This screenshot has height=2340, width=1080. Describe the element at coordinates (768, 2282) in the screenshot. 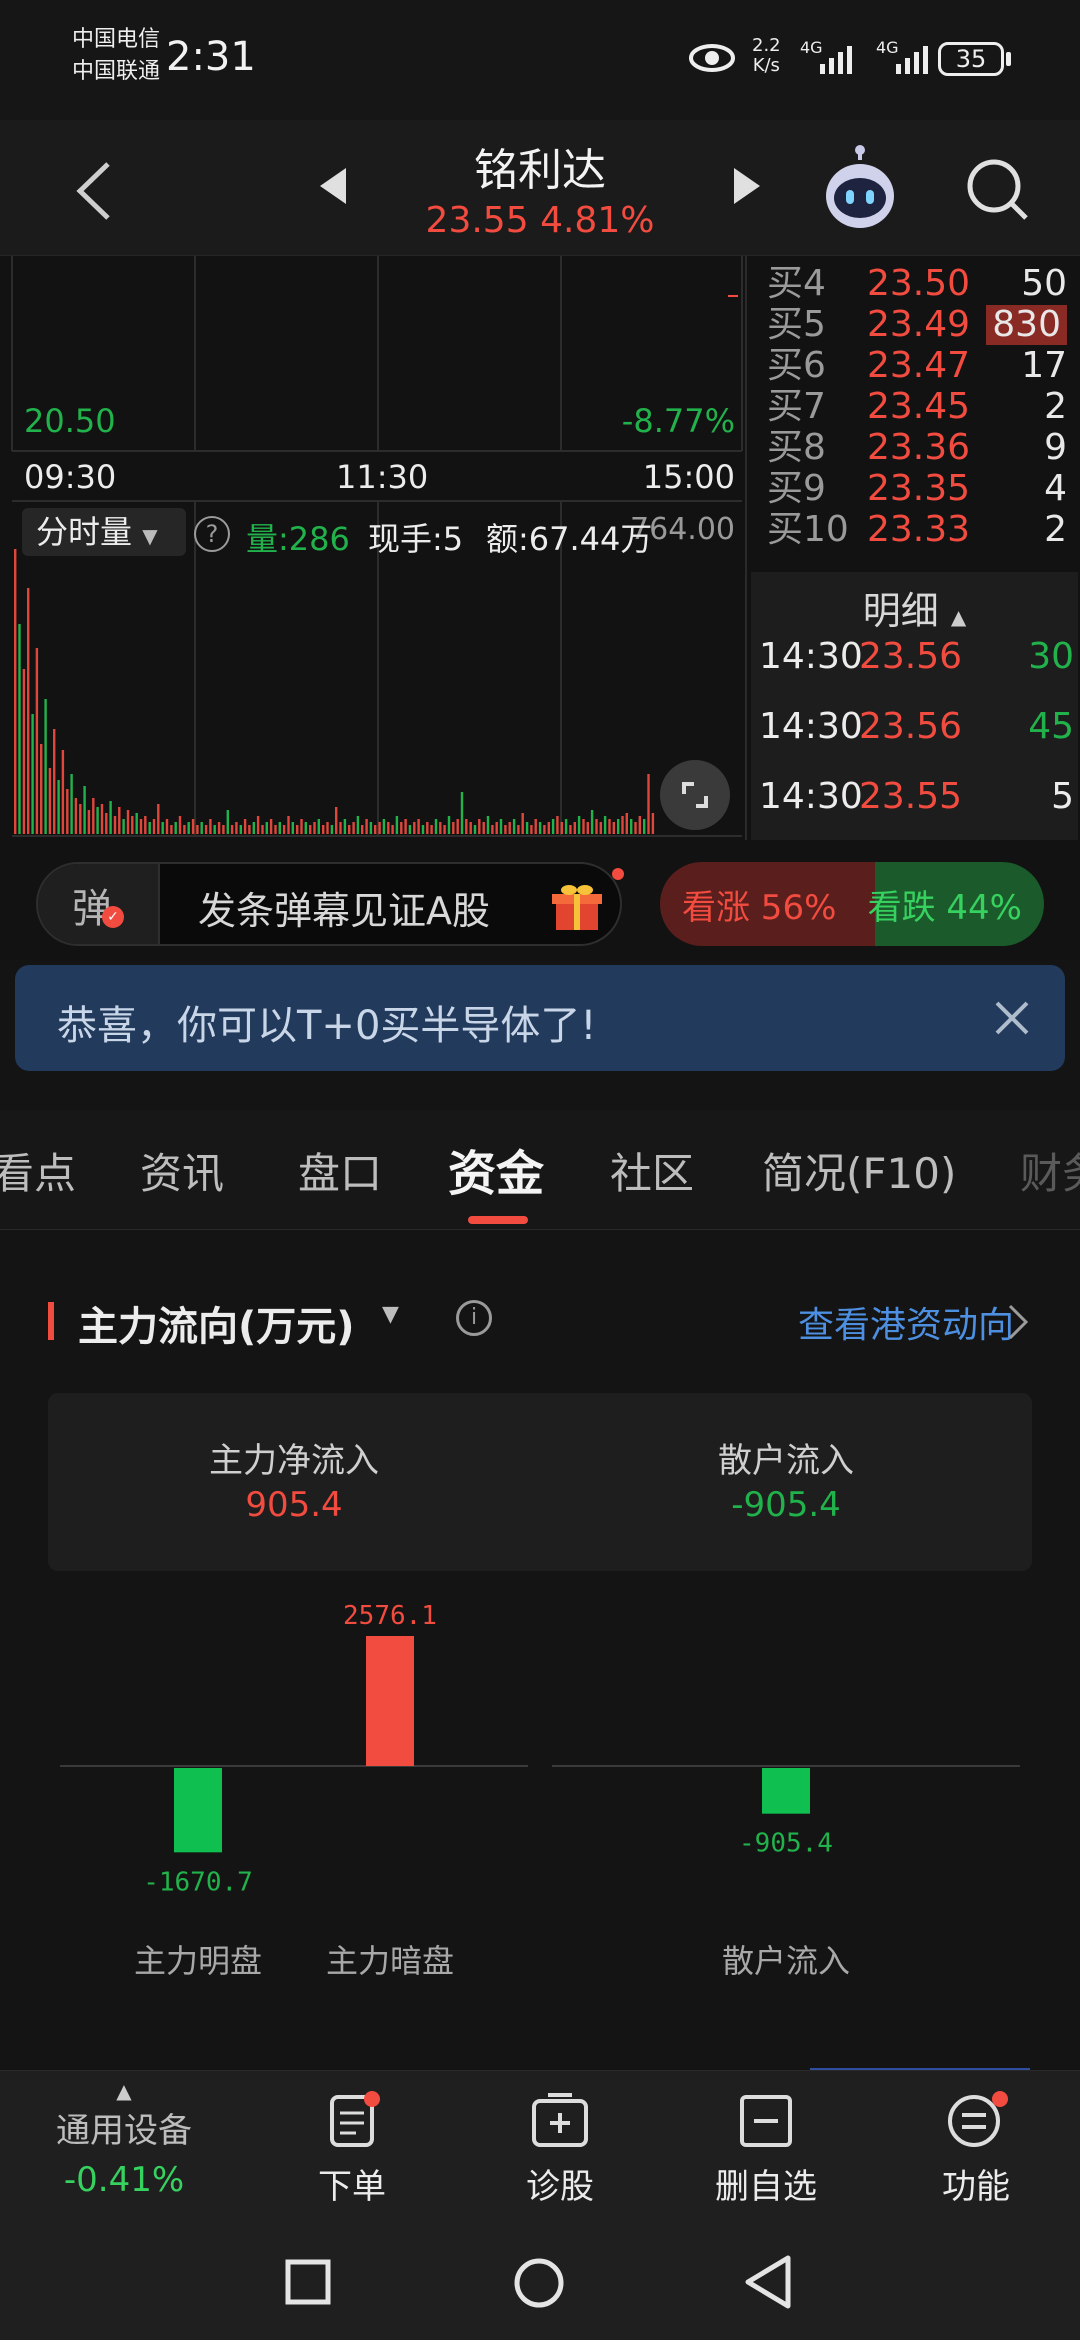

I see `back-nav-icon` at that location.